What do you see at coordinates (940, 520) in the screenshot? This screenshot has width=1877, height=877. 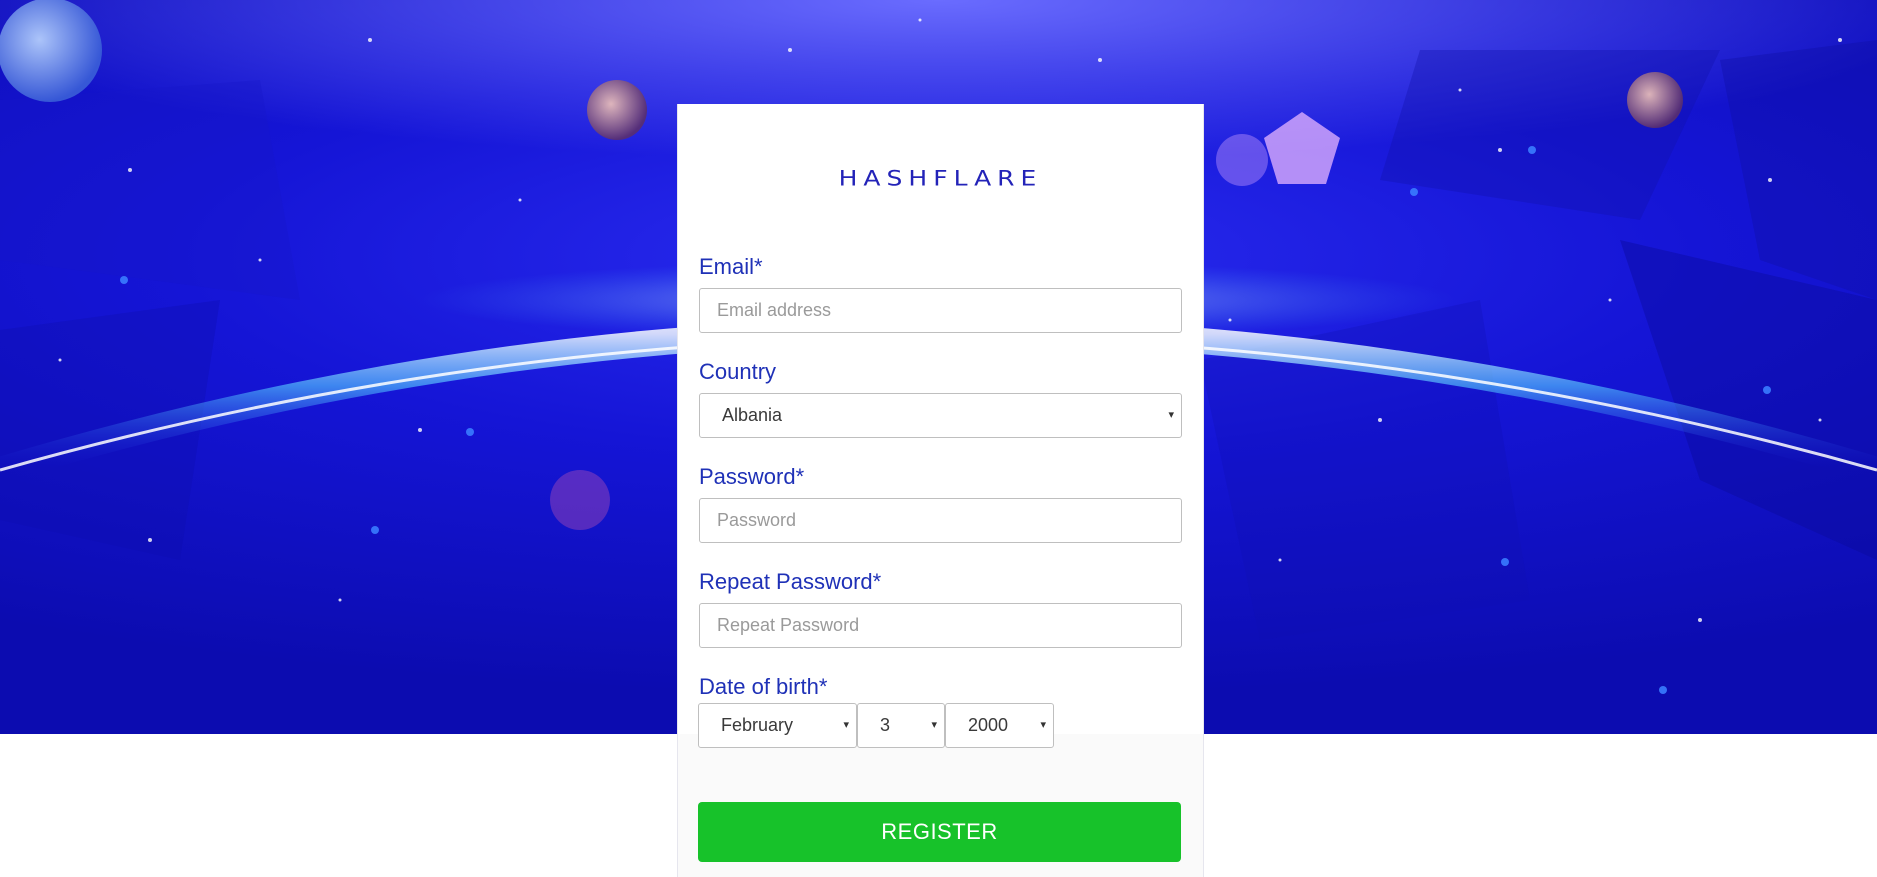 I see `password-input: Password` at bounding box center [940, 520].